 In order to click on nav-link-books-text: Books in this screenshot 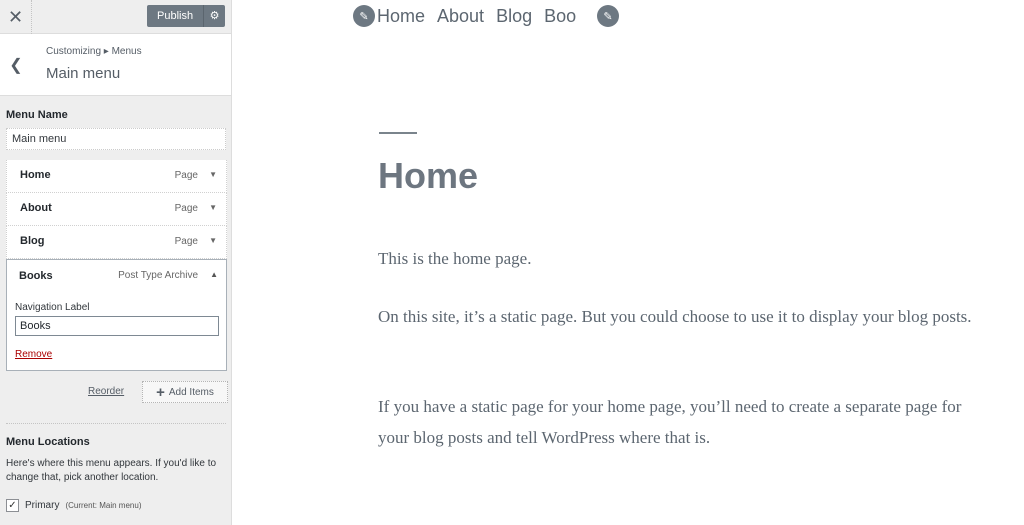, I will do `click(560, 15)`.